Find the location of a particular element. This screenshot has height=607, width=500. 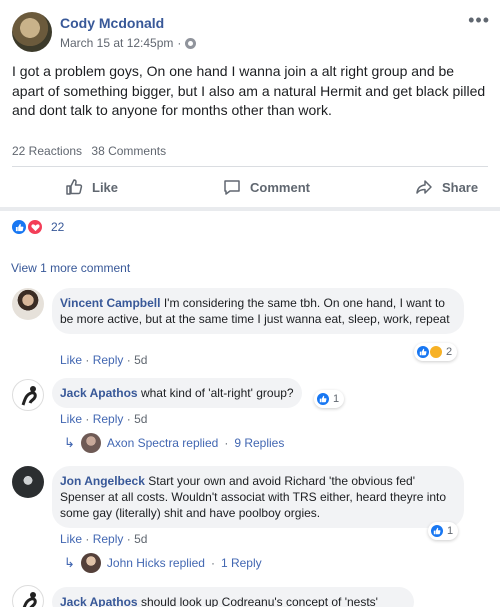

share-button: Share is located at coordinates (431, 187).